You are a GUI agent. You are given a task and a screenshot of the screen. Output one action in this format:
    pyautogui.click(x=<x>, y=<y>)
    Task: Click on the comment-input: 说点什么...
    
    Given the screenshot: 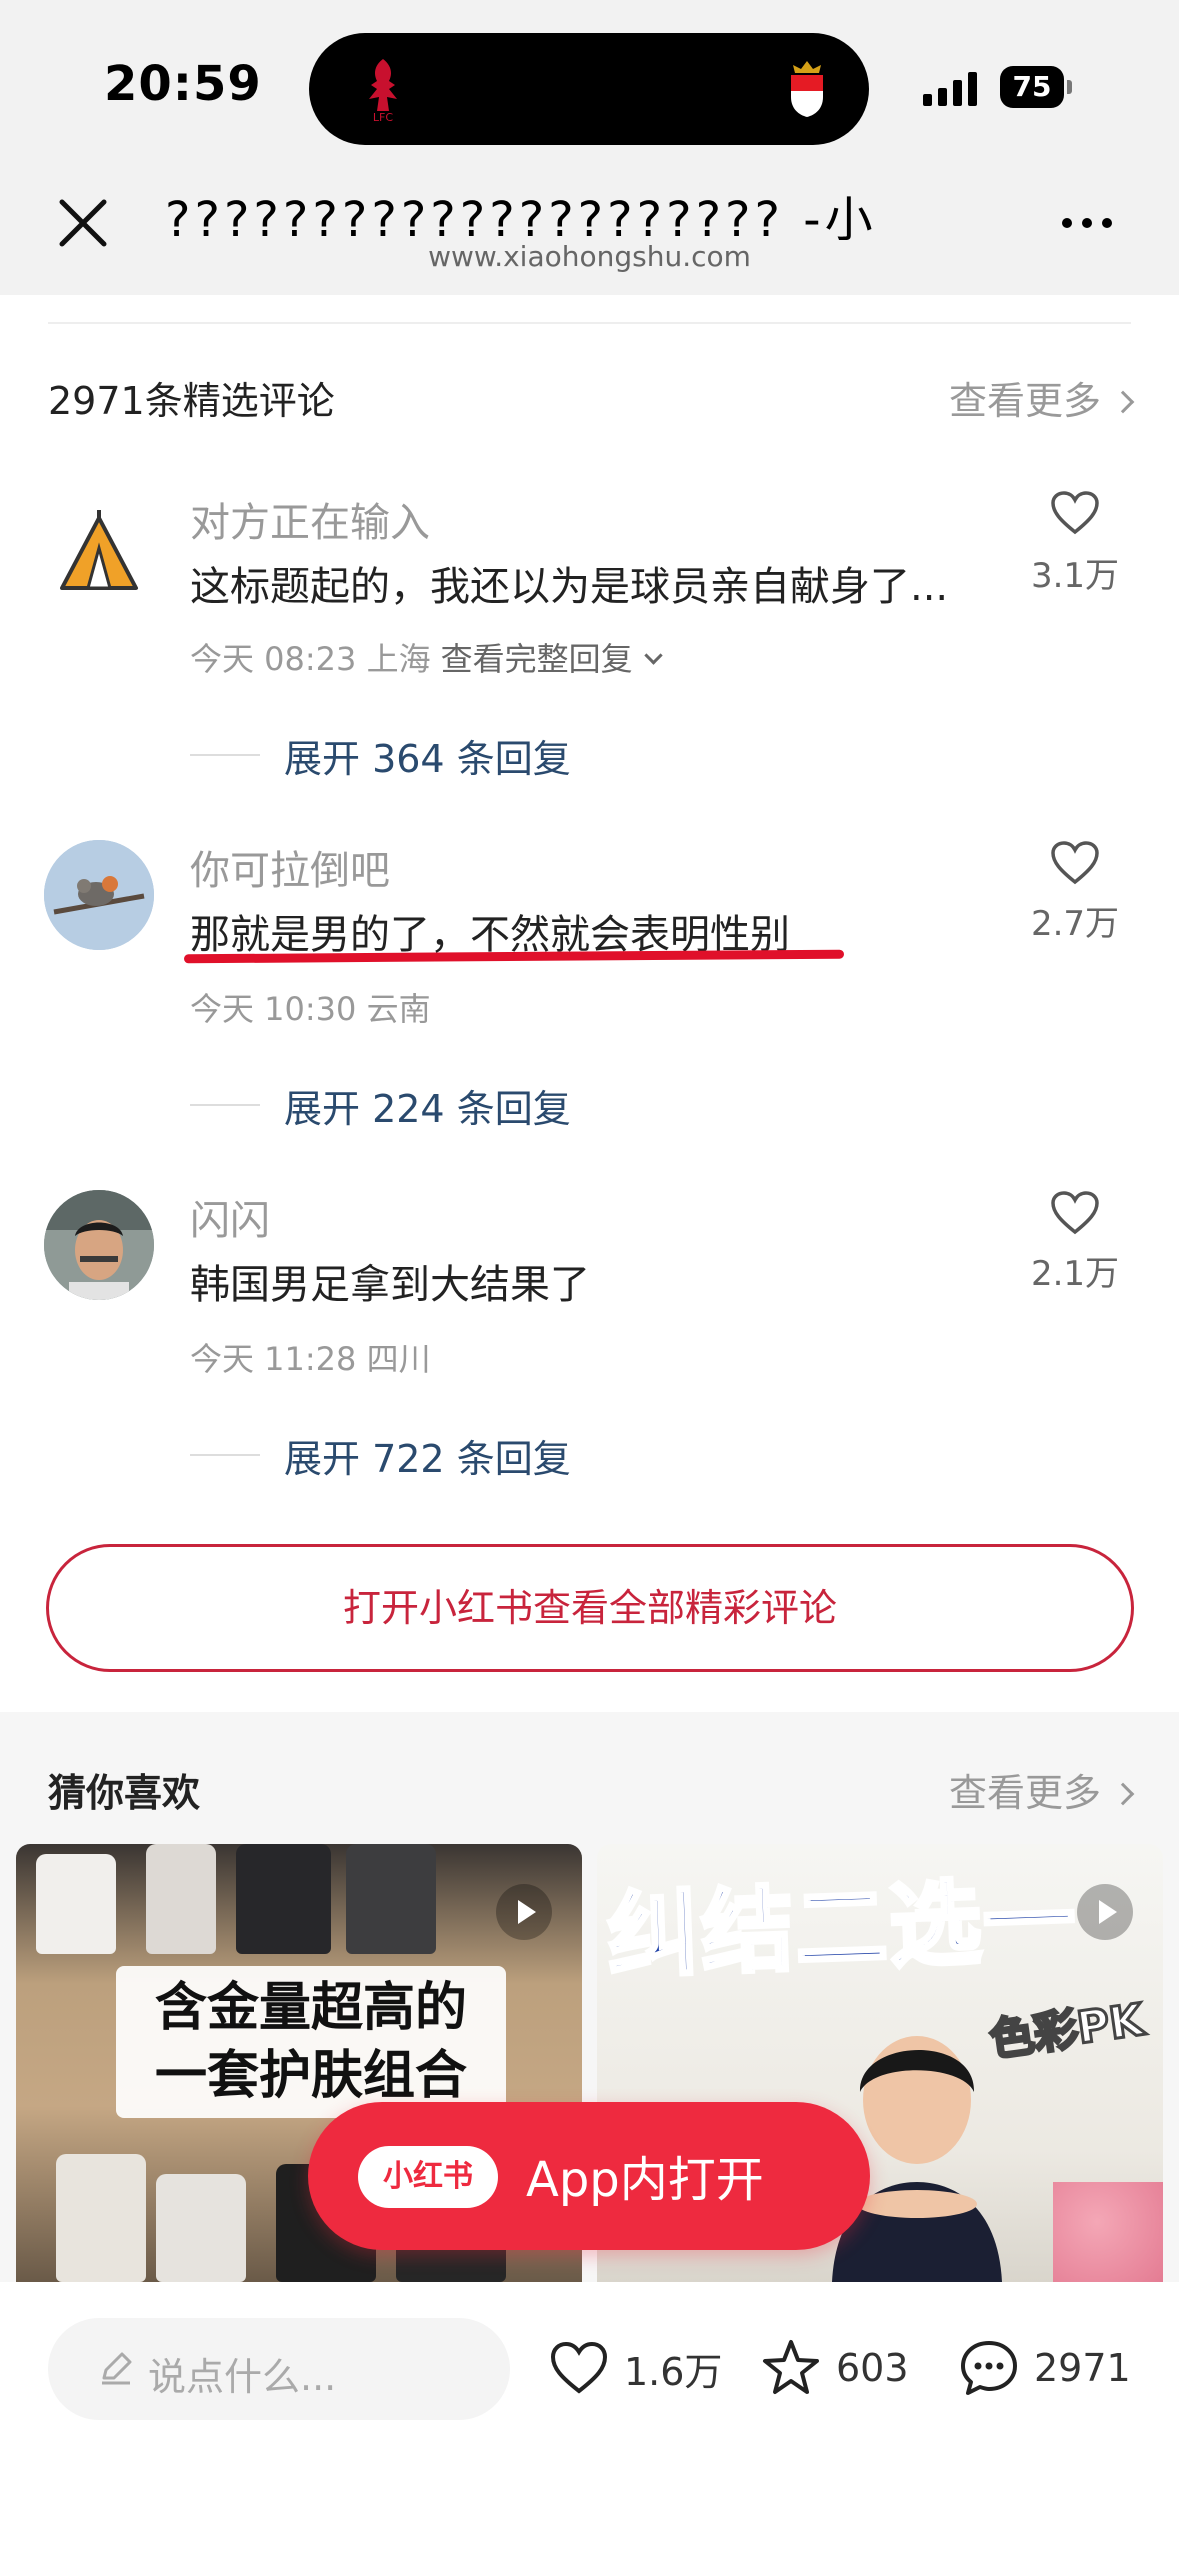 What is the action you would take?
    pyautogui.click(x=279, y=2369)
    